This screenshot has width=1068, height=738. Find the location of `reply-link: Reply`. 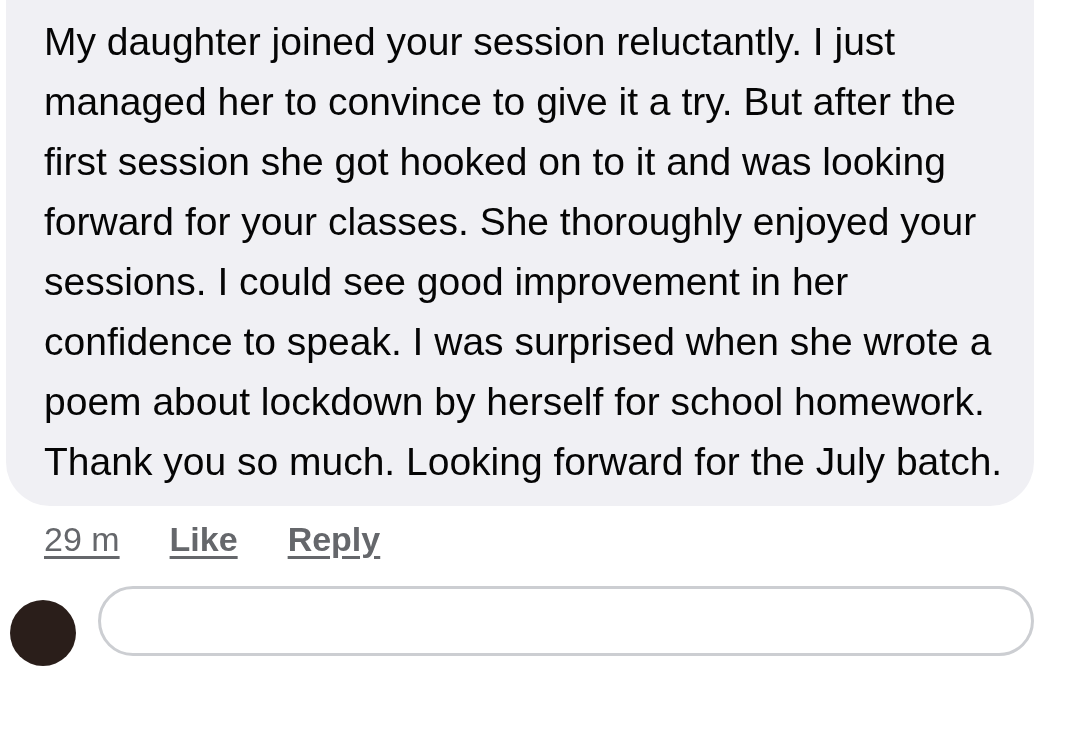

reply-link: Reply is located at coordinates (334, 550).